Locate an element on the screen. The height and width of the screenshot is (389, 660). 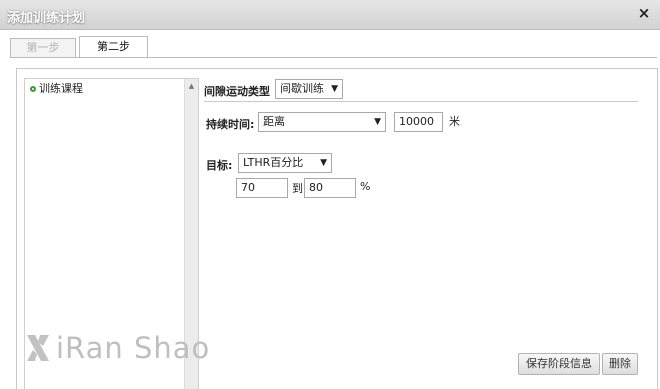
duration-label: 持续时间: is located at coordinates (230, 124).